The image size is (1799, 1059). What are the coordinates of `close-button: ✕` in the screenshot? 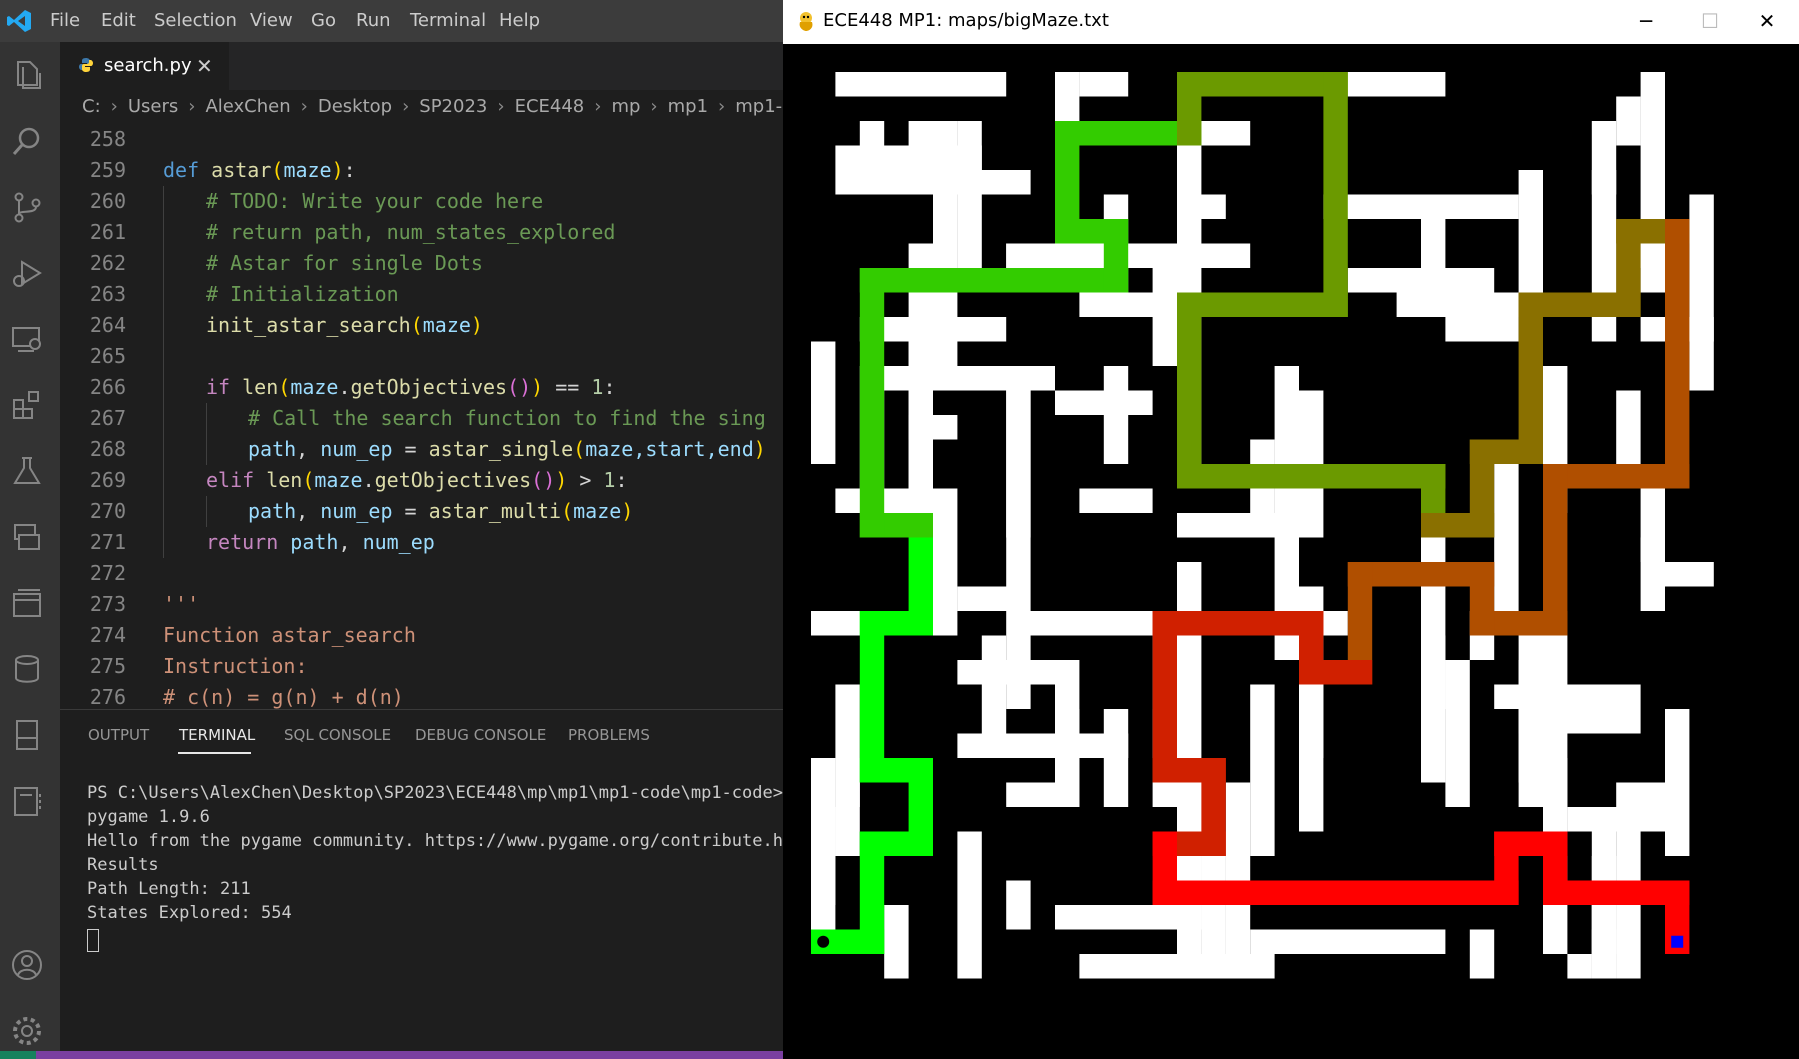 It's located at (1767, 21).